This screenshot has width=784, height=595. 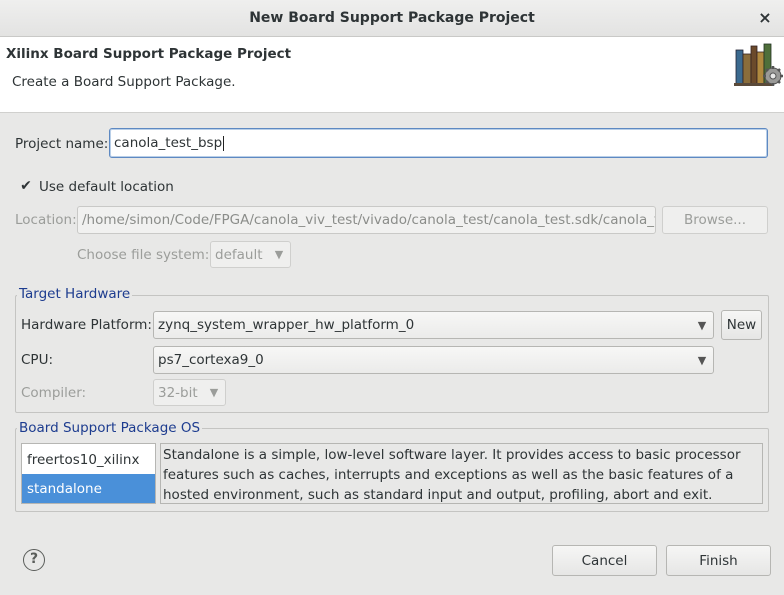 I want to click on file-system-value: default, so click(x=239, y=254).